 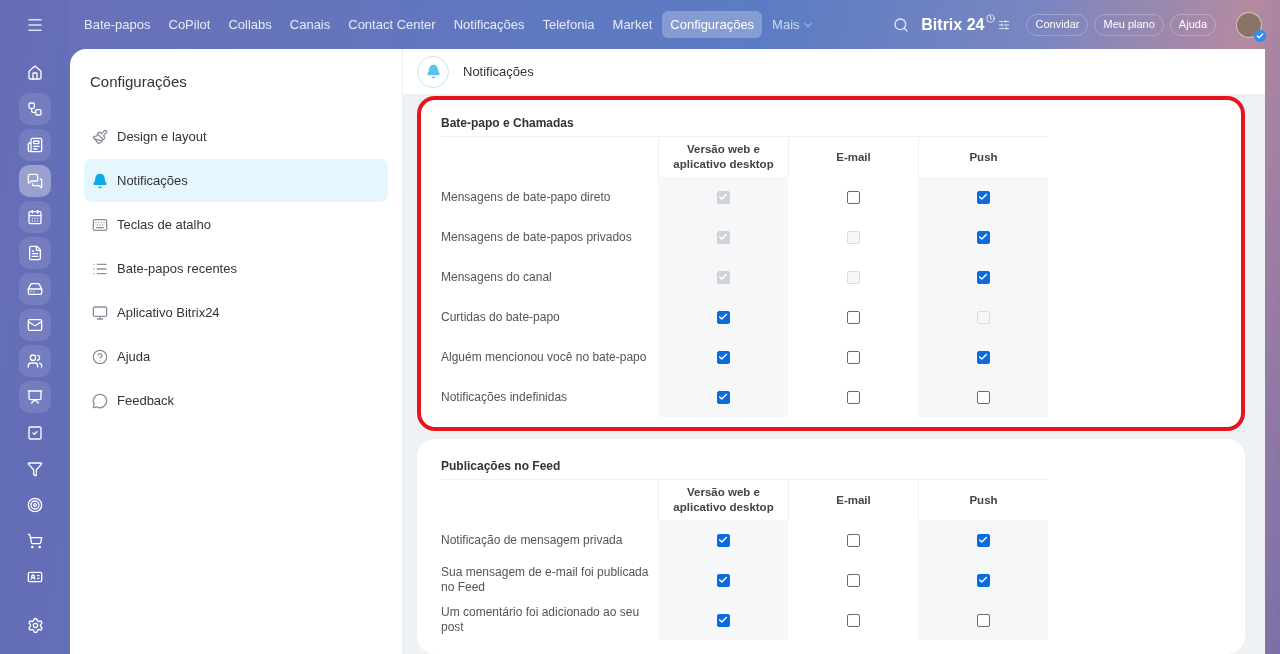 What do you see at coordinates (236, 312) in the screenshot?
I see `sidebar-item: Aplicativo Bitrix24` at bounding box center [236, 312].